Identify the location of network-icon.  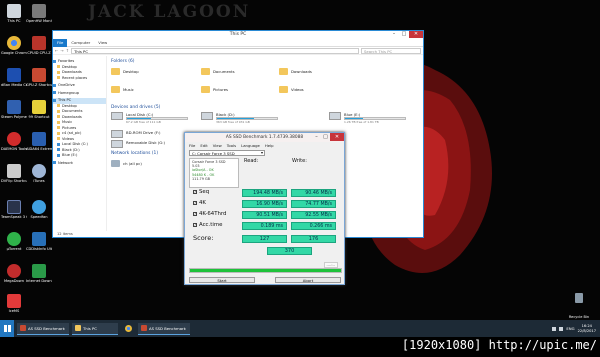
(554, 328).